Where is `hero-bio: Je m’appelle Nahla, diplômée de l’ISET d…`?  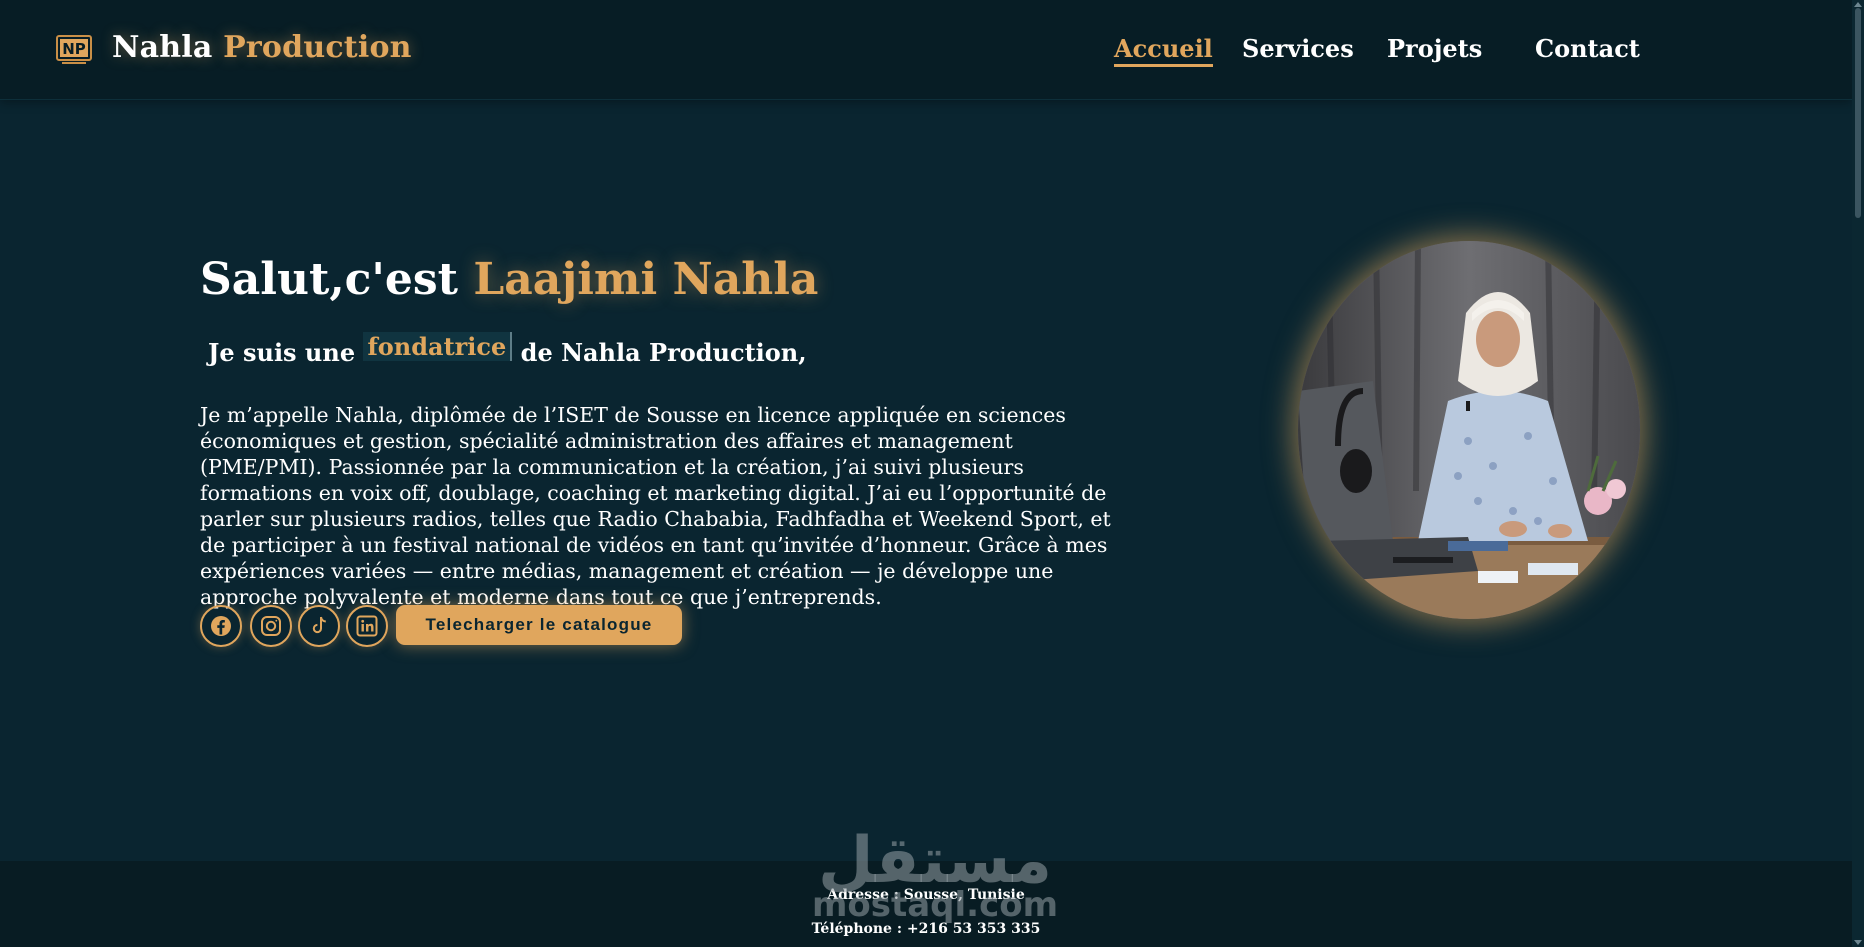
hero-bio: Je m’appelle Nahla, diplômée de l’ISET d… is located at coordinates (655, 506).